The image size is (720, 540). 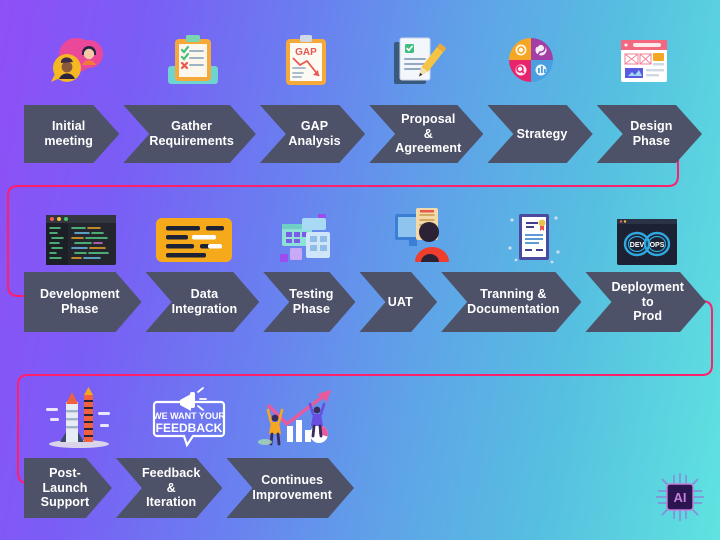 I want to click on icon-cell-design-phase, so click(x=643, y=60).